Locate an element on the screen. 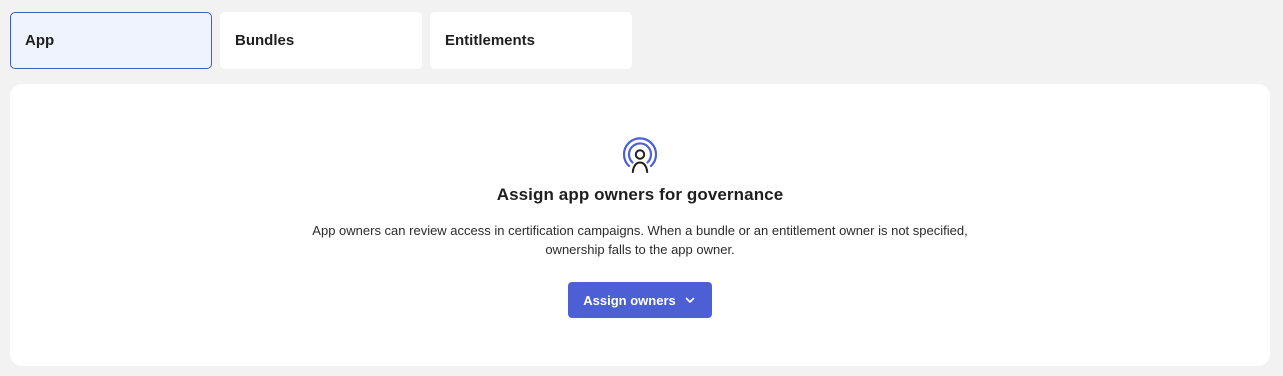 This screenshot has height=376, width=1283. user-broadcast-icon is located at coordinates (640, 155).